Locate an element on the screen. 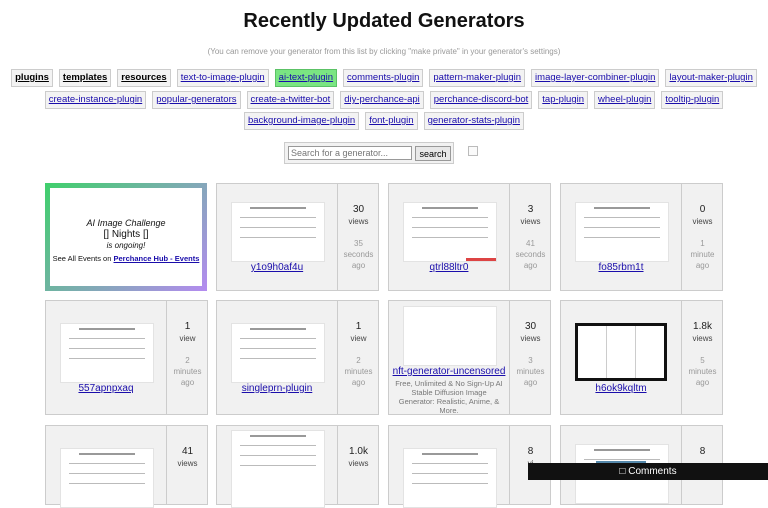 The width and height of the screenshot is (768, 508). page-title: Recently Updated Generators is located at coordinates (384, 21).